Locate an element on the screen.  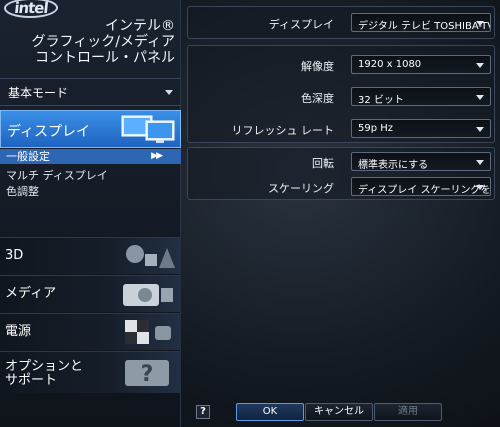
subnav-color-adjust: 色調整 is located at coordinates (22, 191).